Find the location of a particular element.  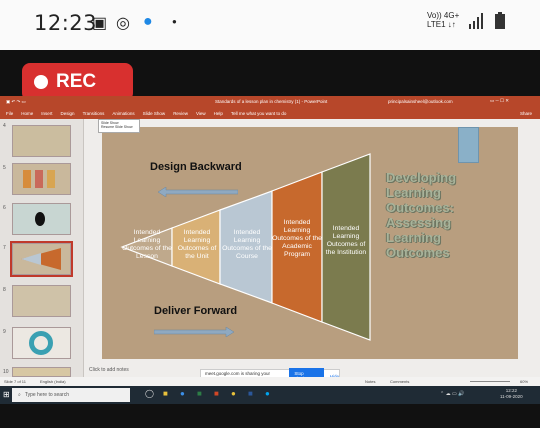

tab-help: Help is located at coordinates (218, 113).